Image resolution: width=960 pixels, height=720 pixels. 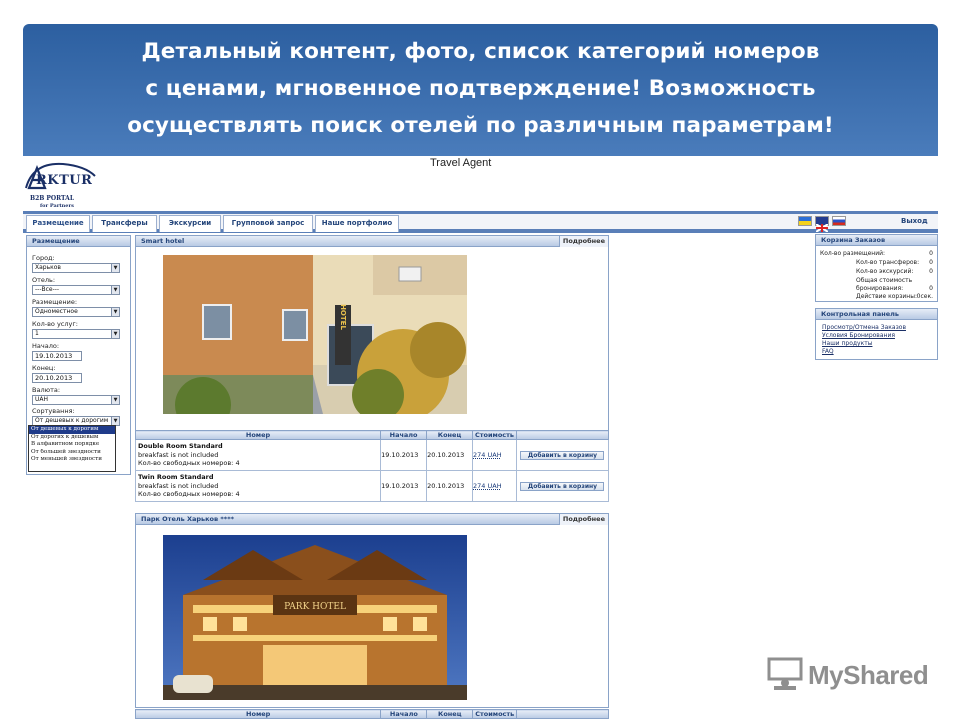 I want to click on sort-option: От дорогих к дешевым, so click(x=72, y=438).